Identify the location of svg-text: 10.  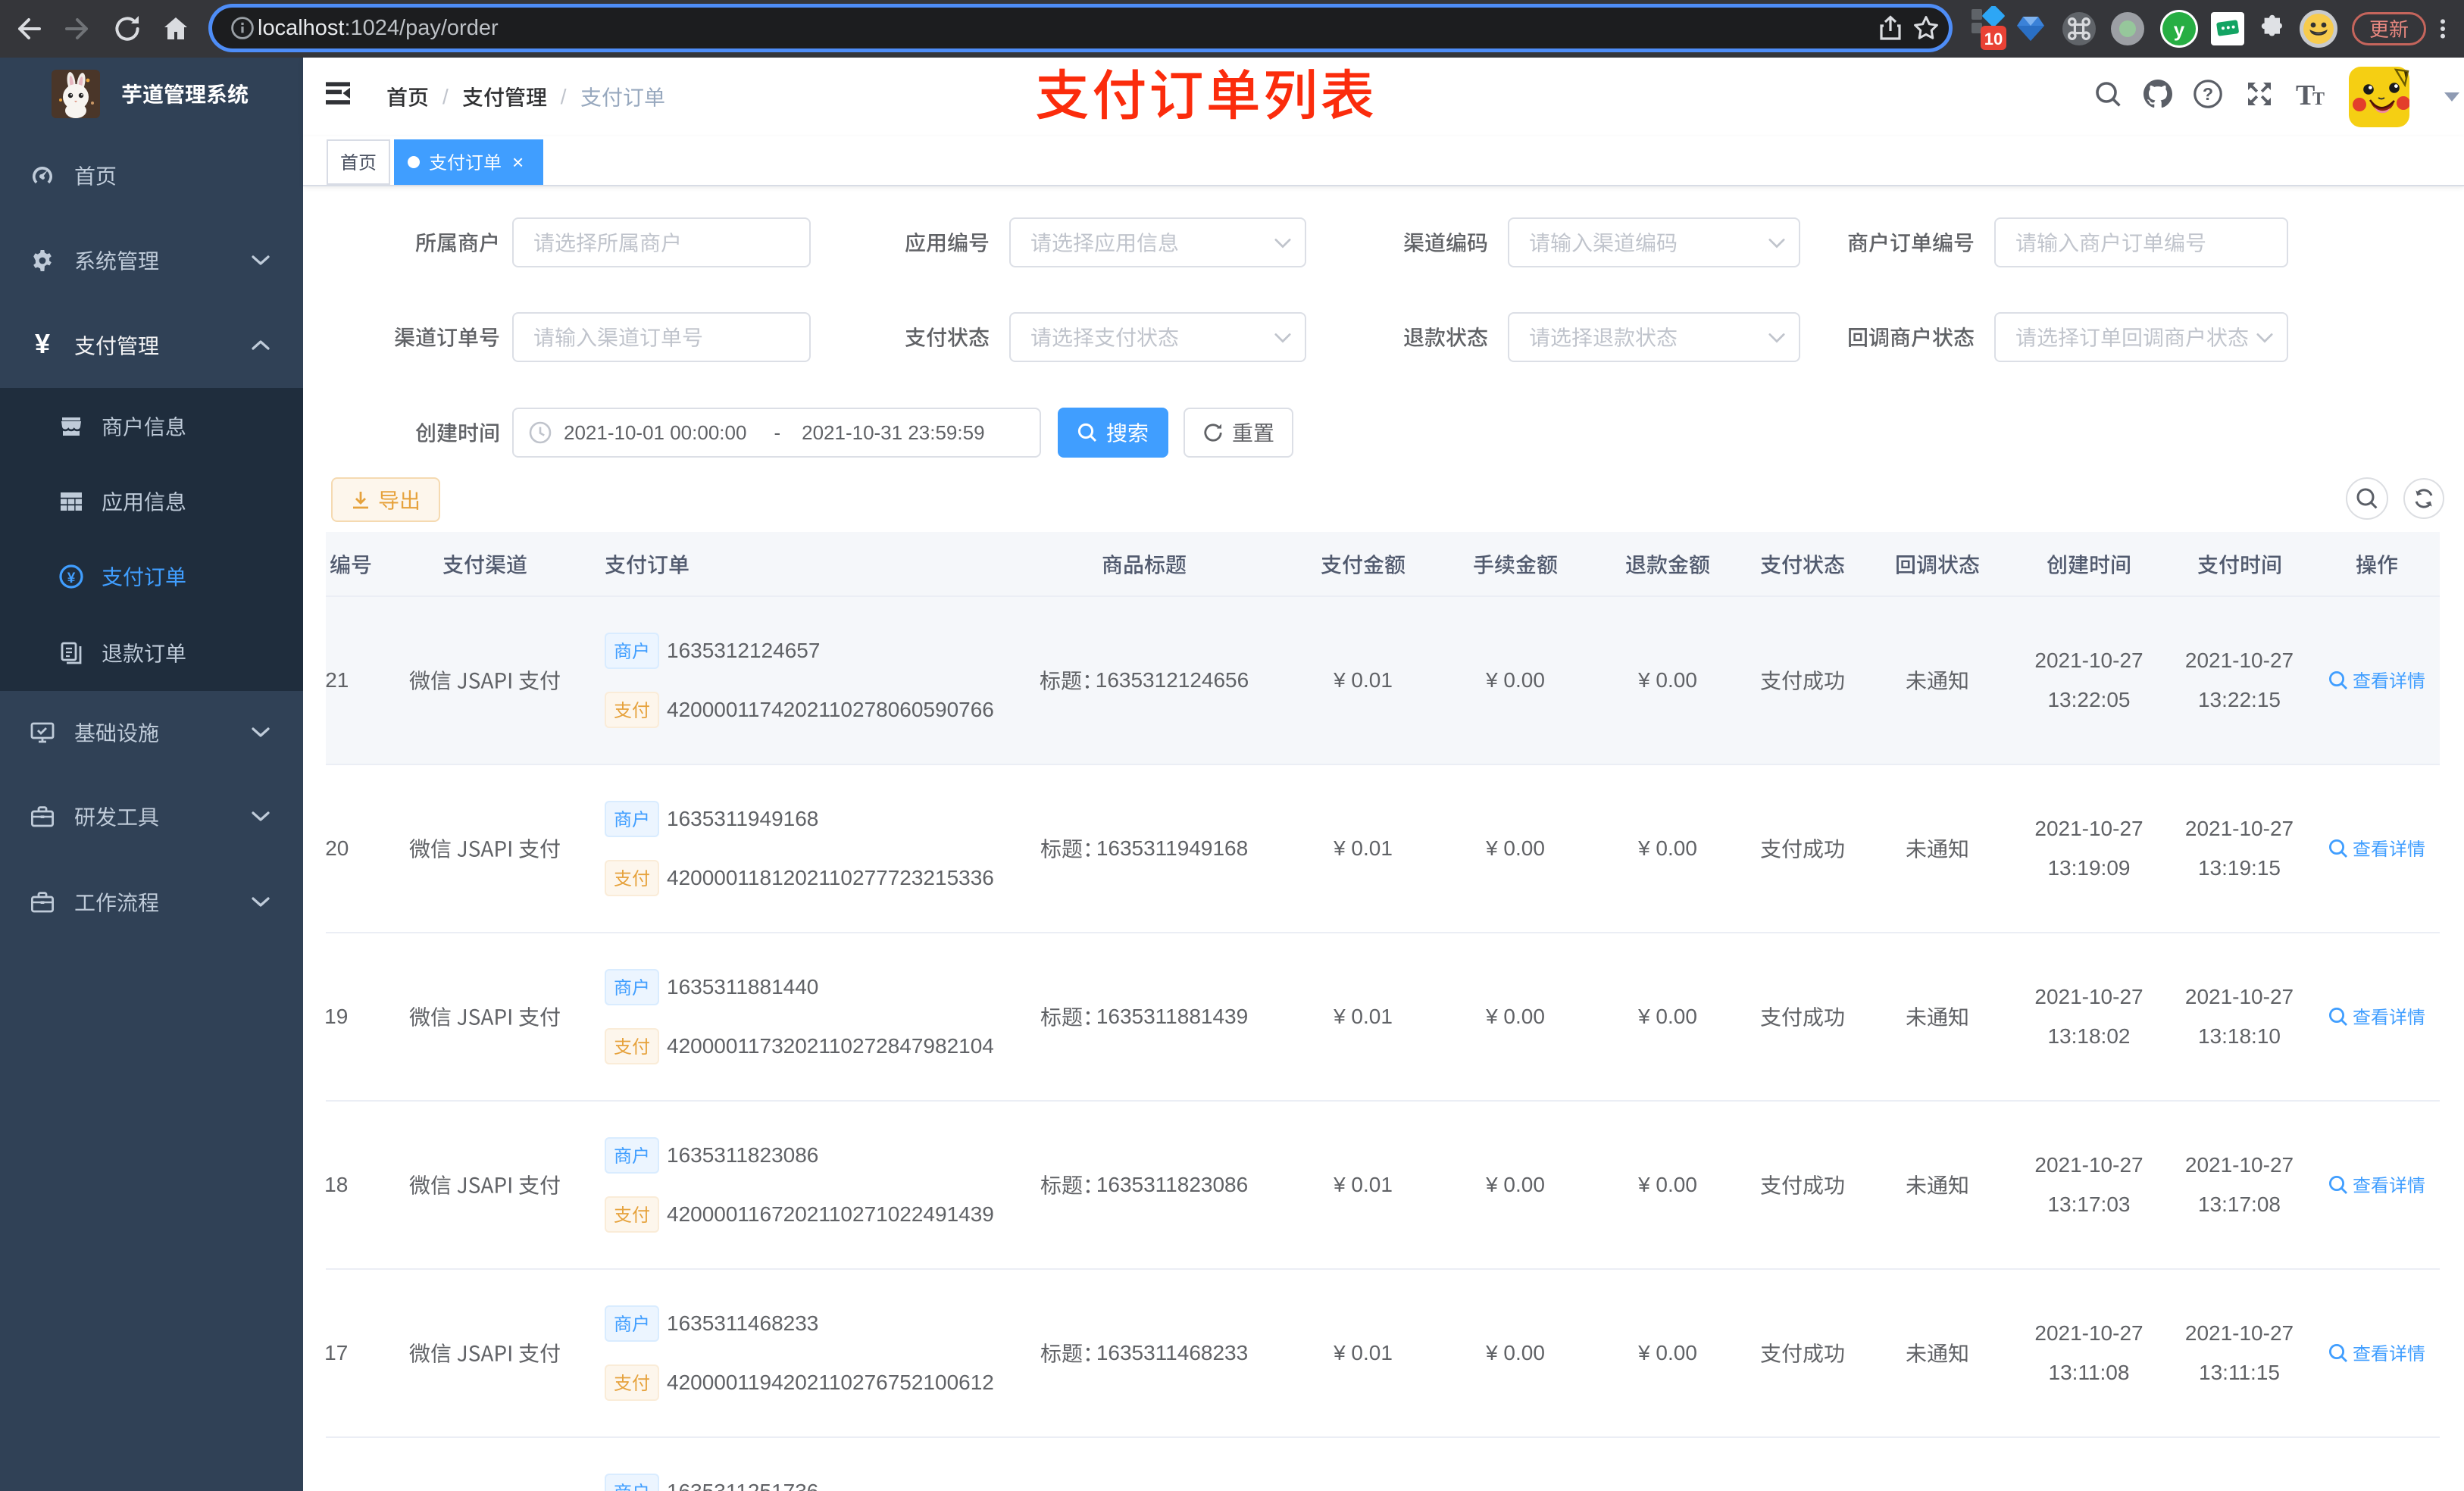
(1993, 39).